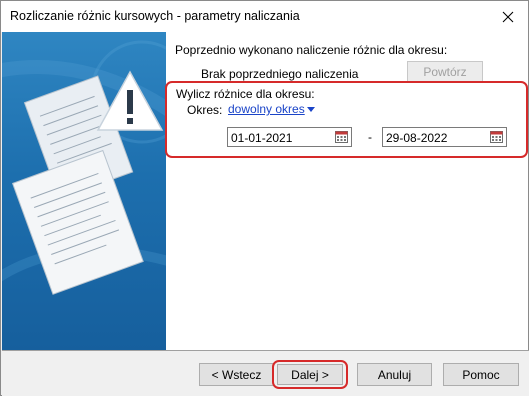 The image size is (529, 396). What do you see at coordinates (445, 72) in the screenshot?
I see `repeat-button: Powtórz` at bounding box center [445, 72].